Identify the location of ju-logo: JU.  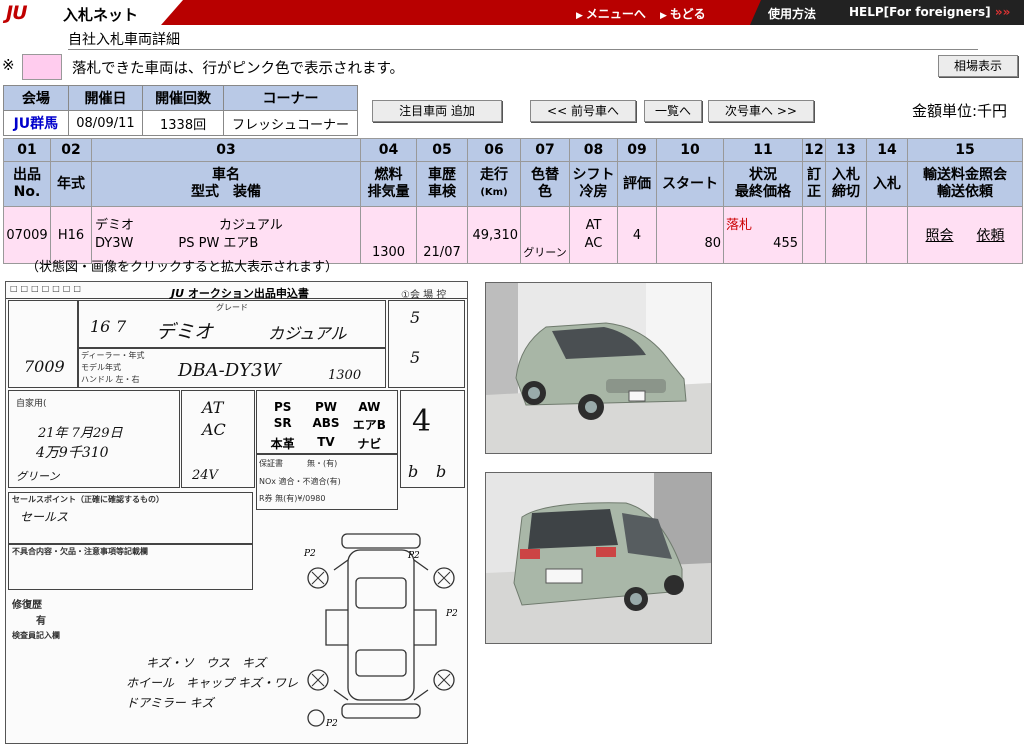
(16, 13).